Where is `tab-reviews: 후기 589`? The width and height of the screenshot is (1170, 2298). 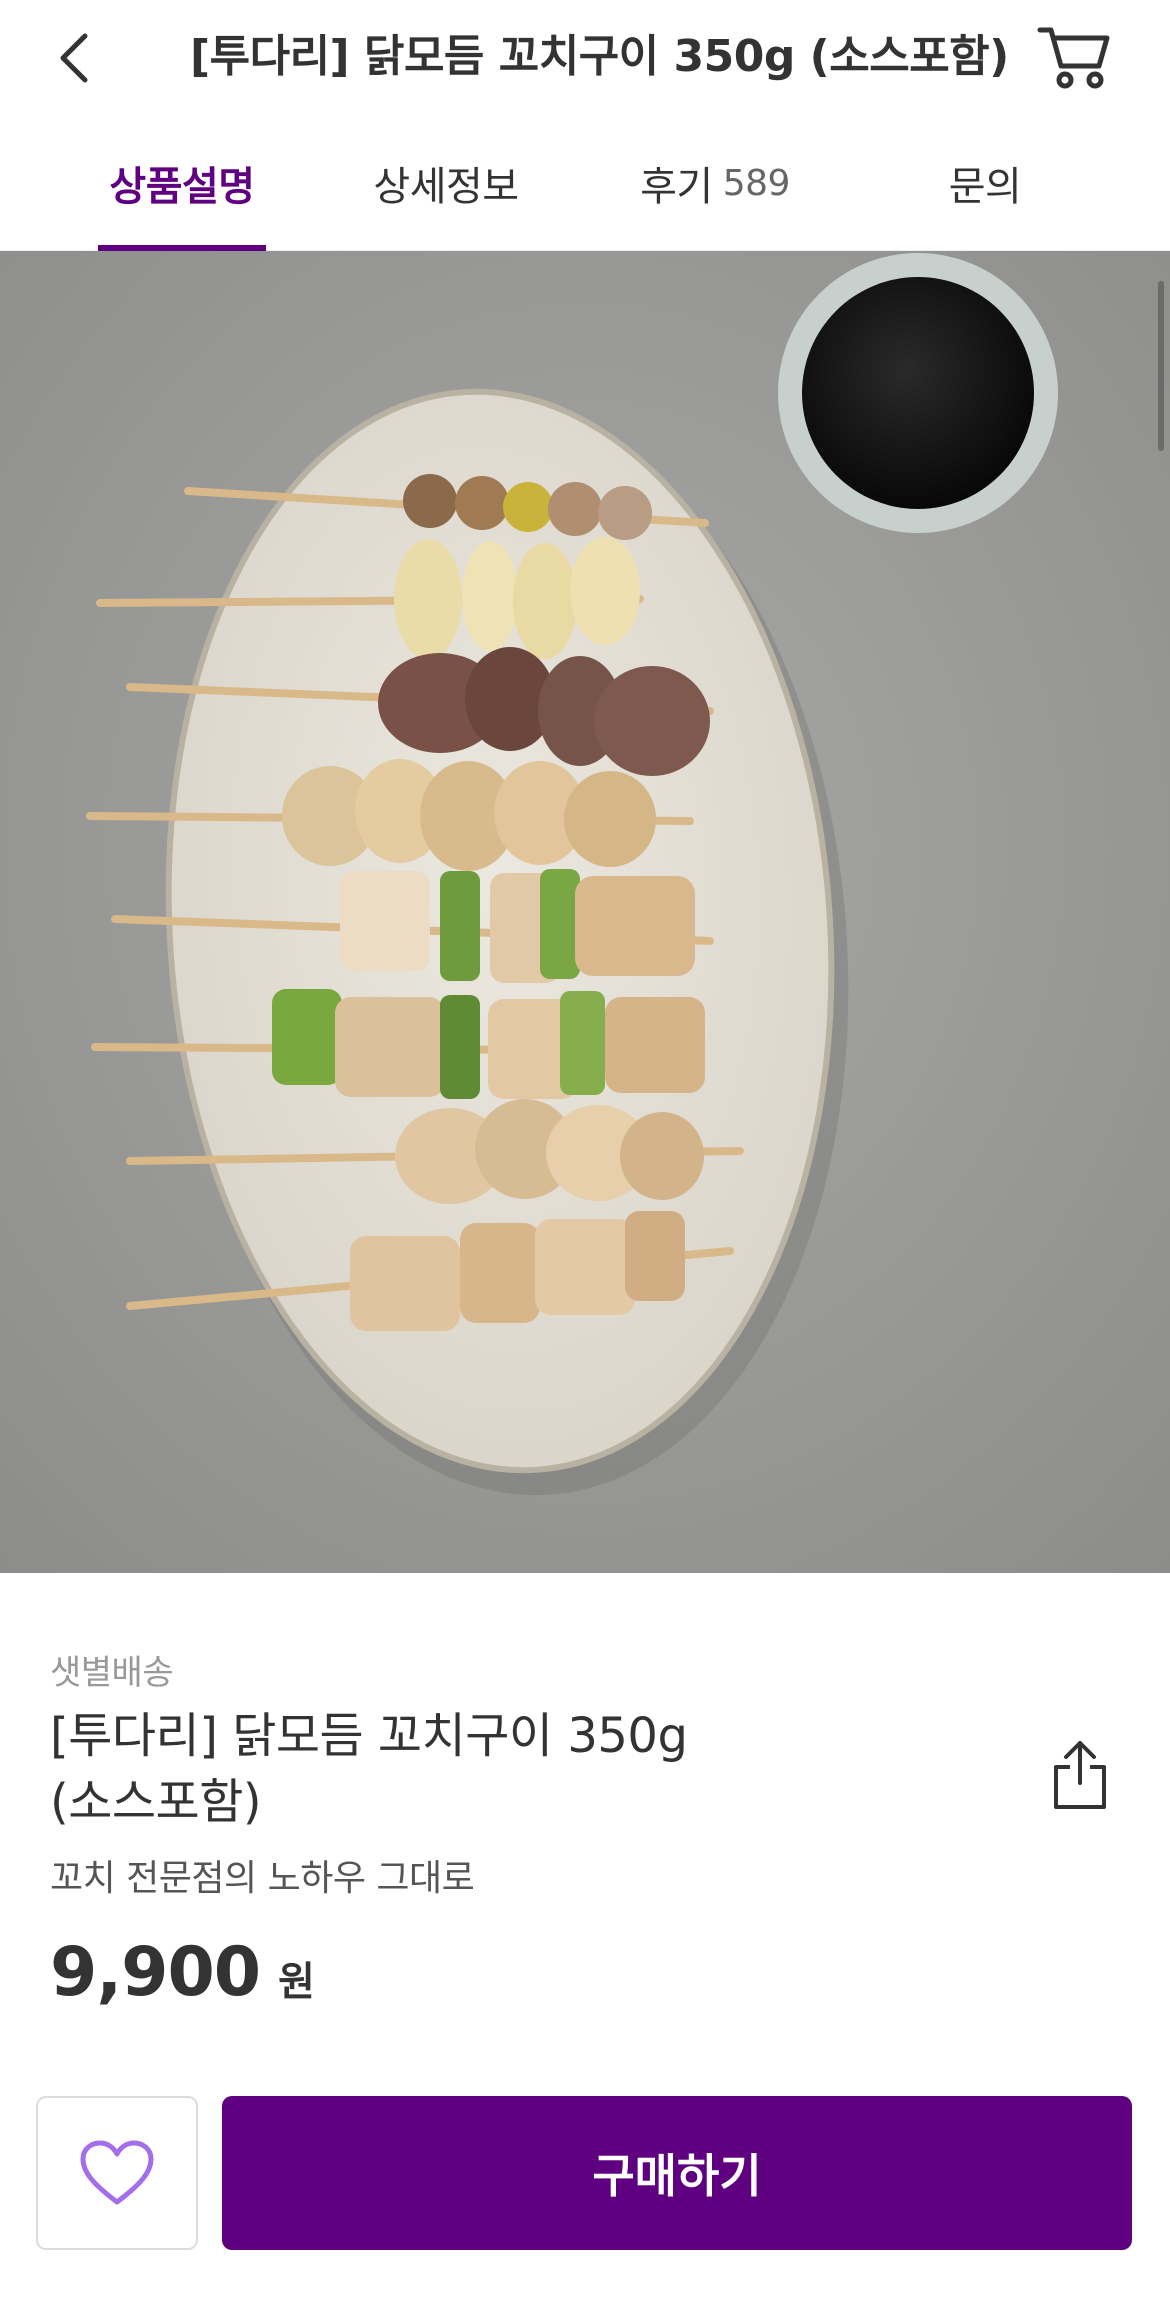 tab-reviews: 후기 589 is located at coordinates (715, 183).